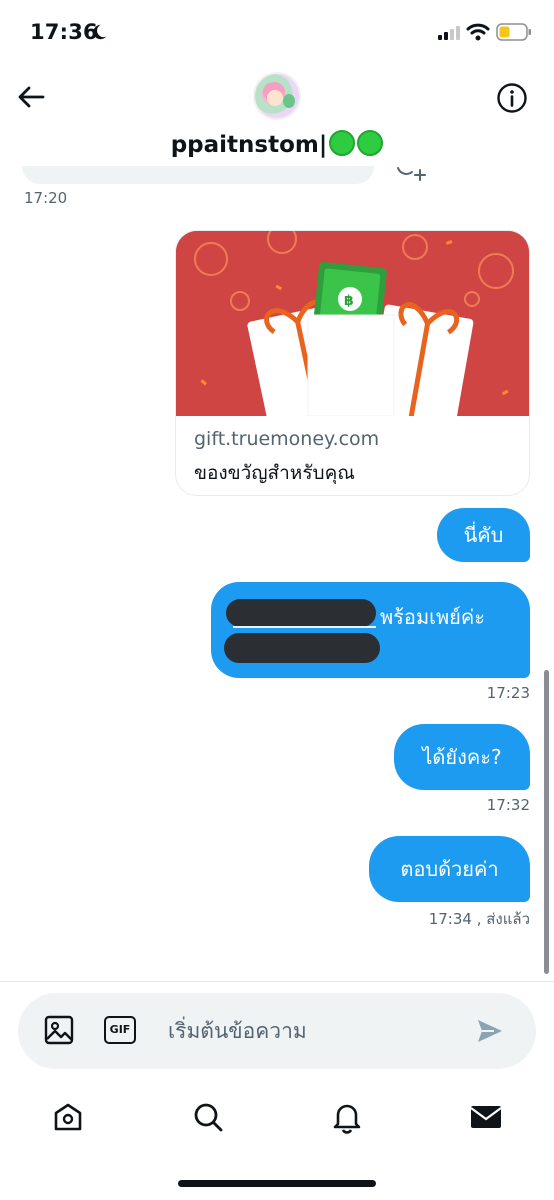 The height and width of the screenshot is (1200, 554). I want to click on battery-level, so click(504, 32).